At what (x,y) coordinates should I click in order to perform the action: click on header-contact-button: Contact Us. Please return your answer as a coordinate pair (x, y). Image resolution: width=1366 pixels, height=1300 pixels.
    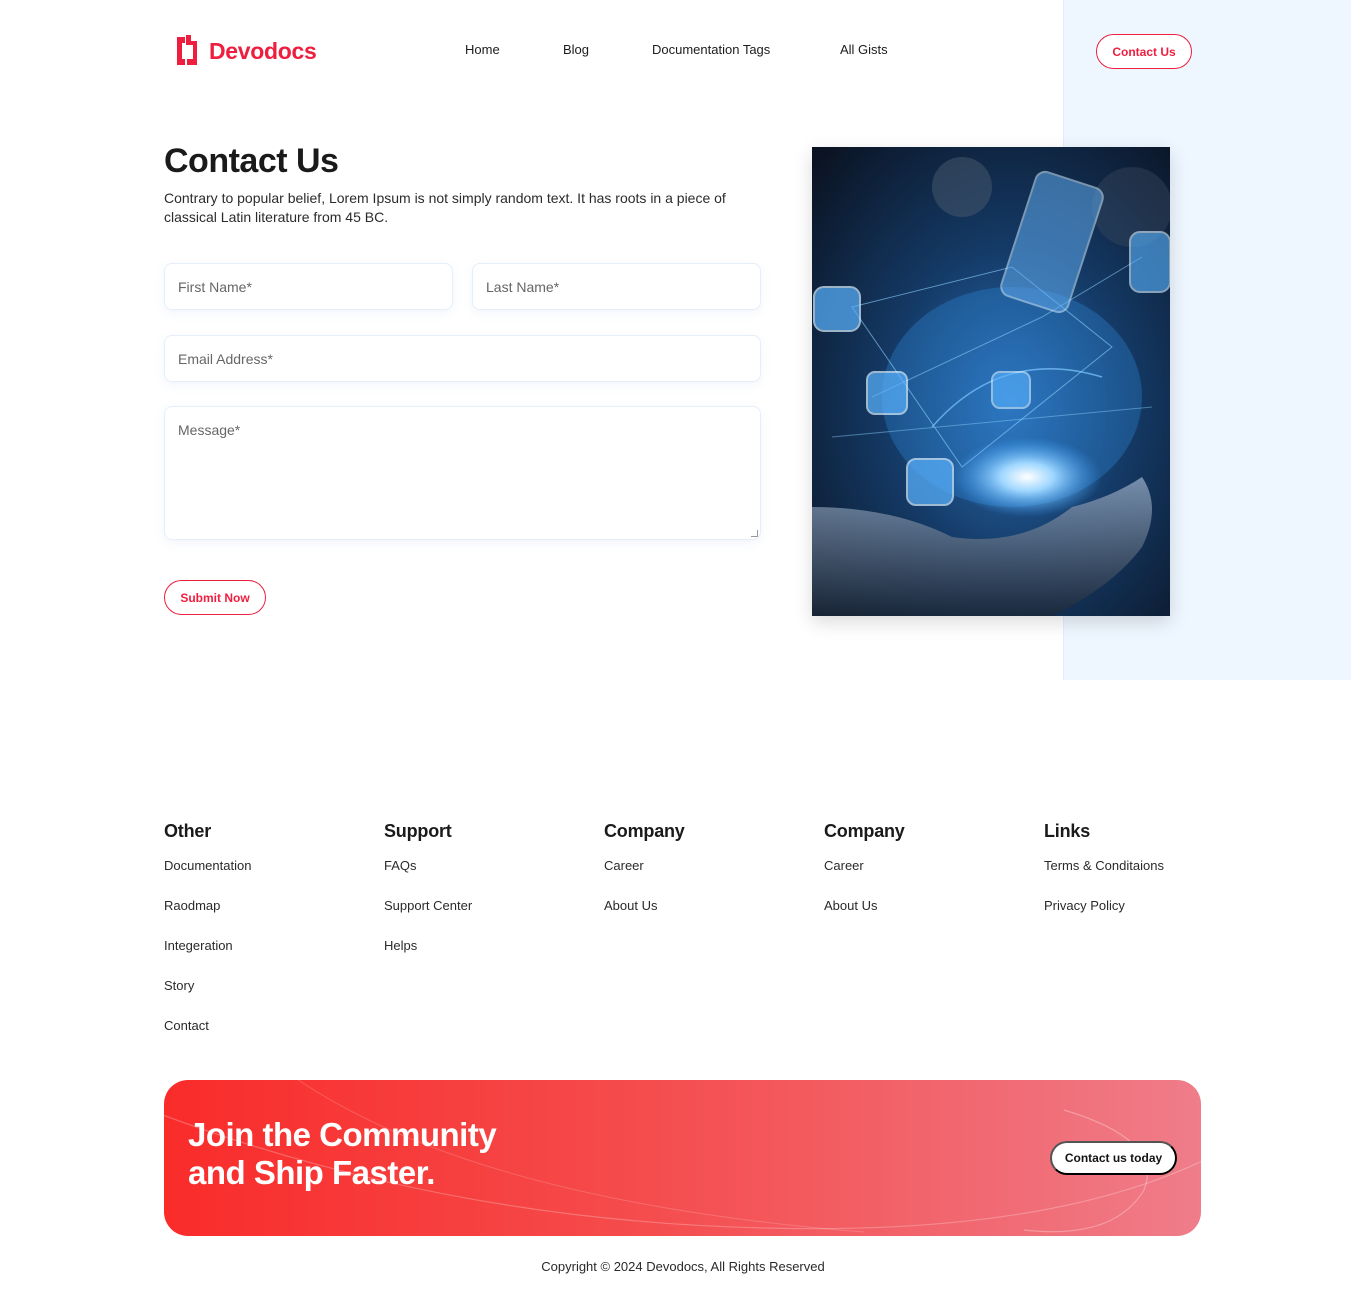
    Looking at the image, I should click on (1144, 51).